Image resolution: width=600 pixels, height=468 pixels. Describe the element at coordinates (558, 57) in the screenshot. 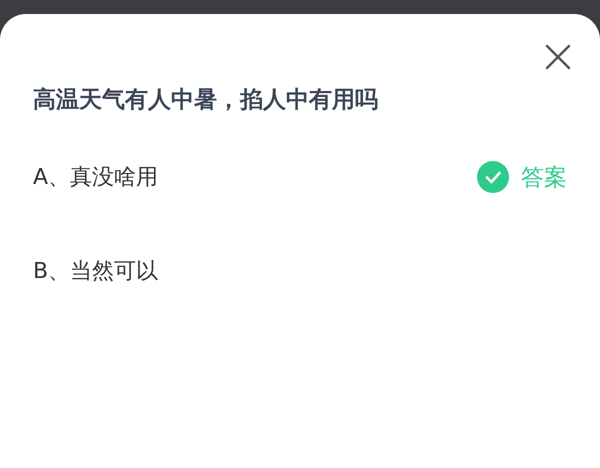

I see `close-icon` at that location.